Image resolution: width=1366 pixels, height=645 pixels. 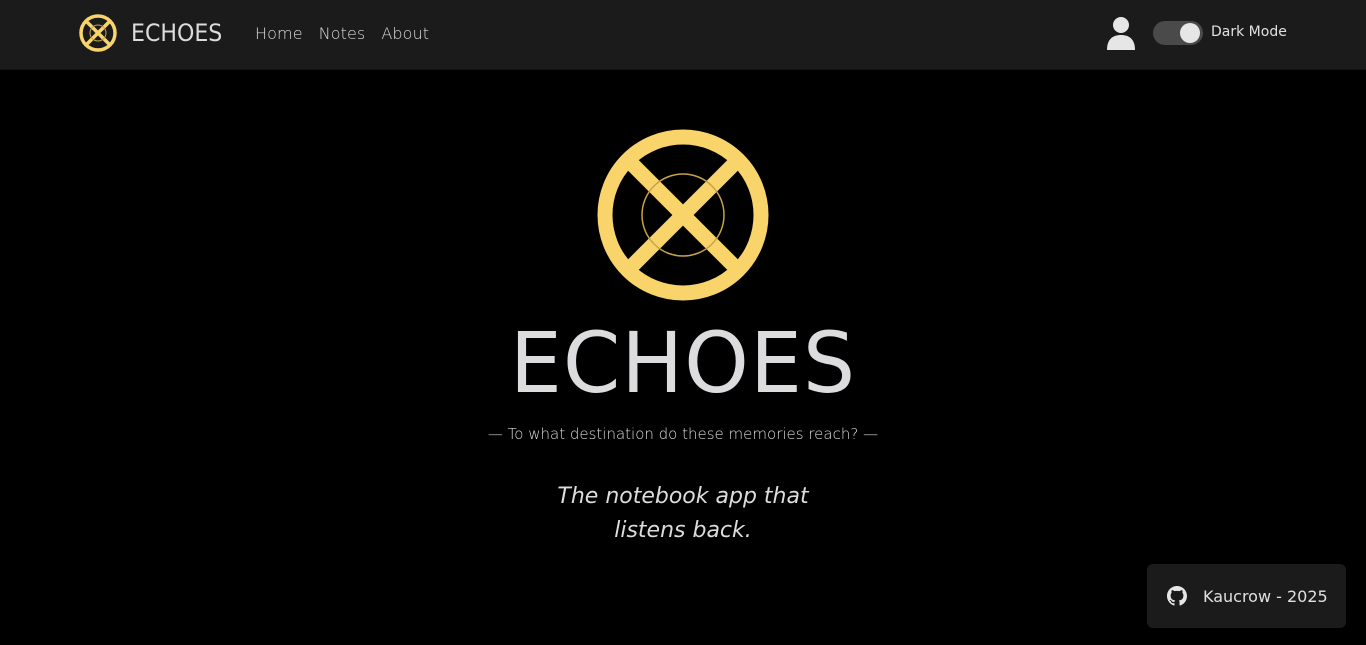 I want to click on dark-mode-label: Dark Mode, so click(x=1249, y=32).